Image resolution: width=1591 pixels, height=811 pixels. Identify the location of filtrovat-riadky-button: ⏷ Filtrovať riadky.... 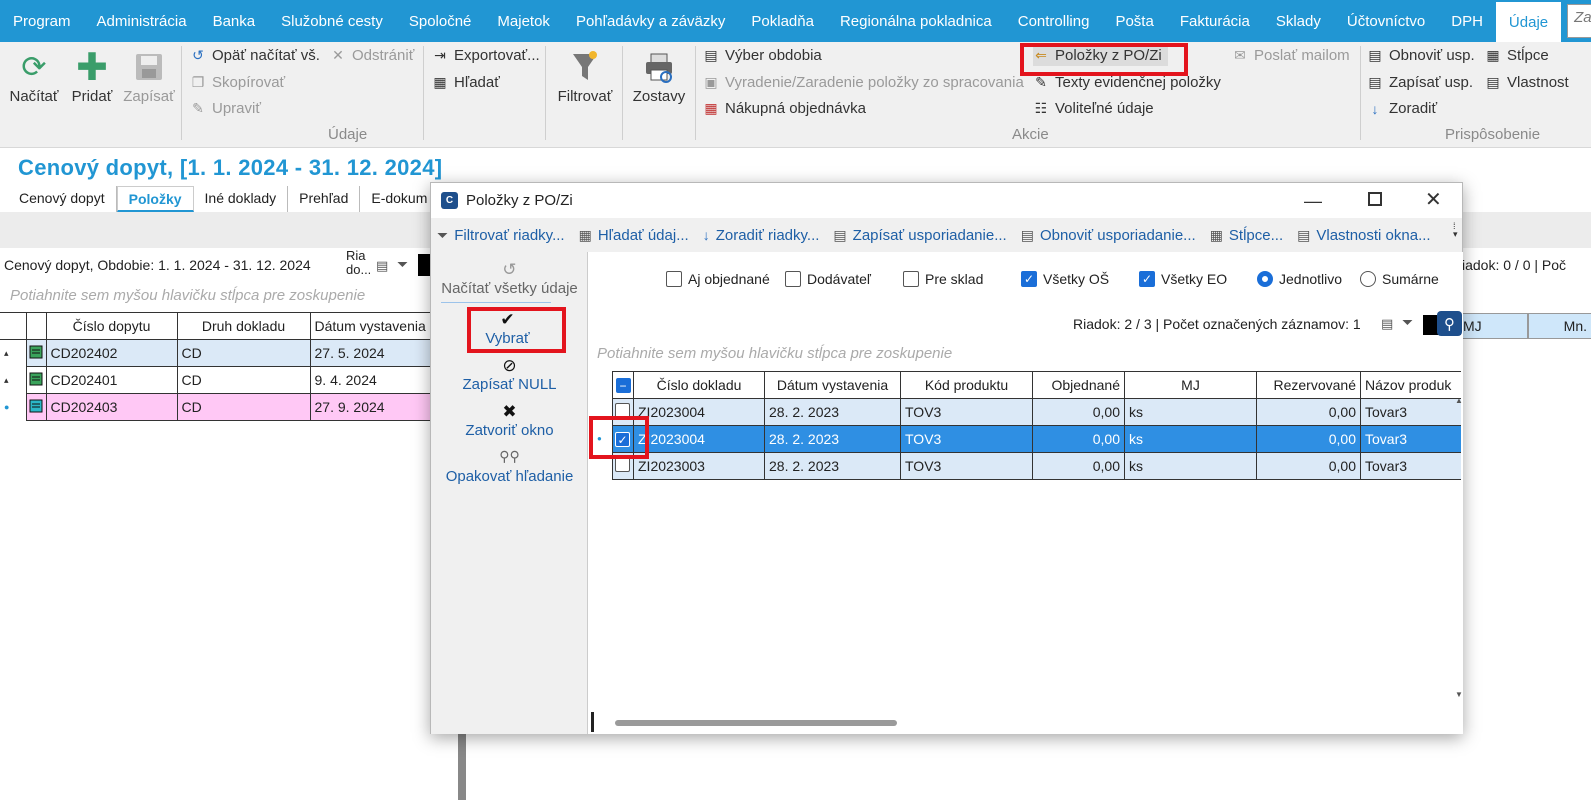
(501, 235).